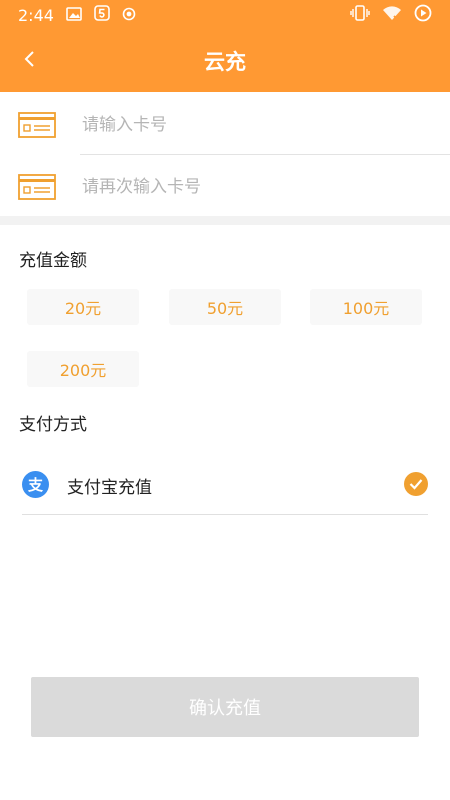 This screenshot has width=450, height=800. I want to click on app-bar: 云充, so click(225, 61).